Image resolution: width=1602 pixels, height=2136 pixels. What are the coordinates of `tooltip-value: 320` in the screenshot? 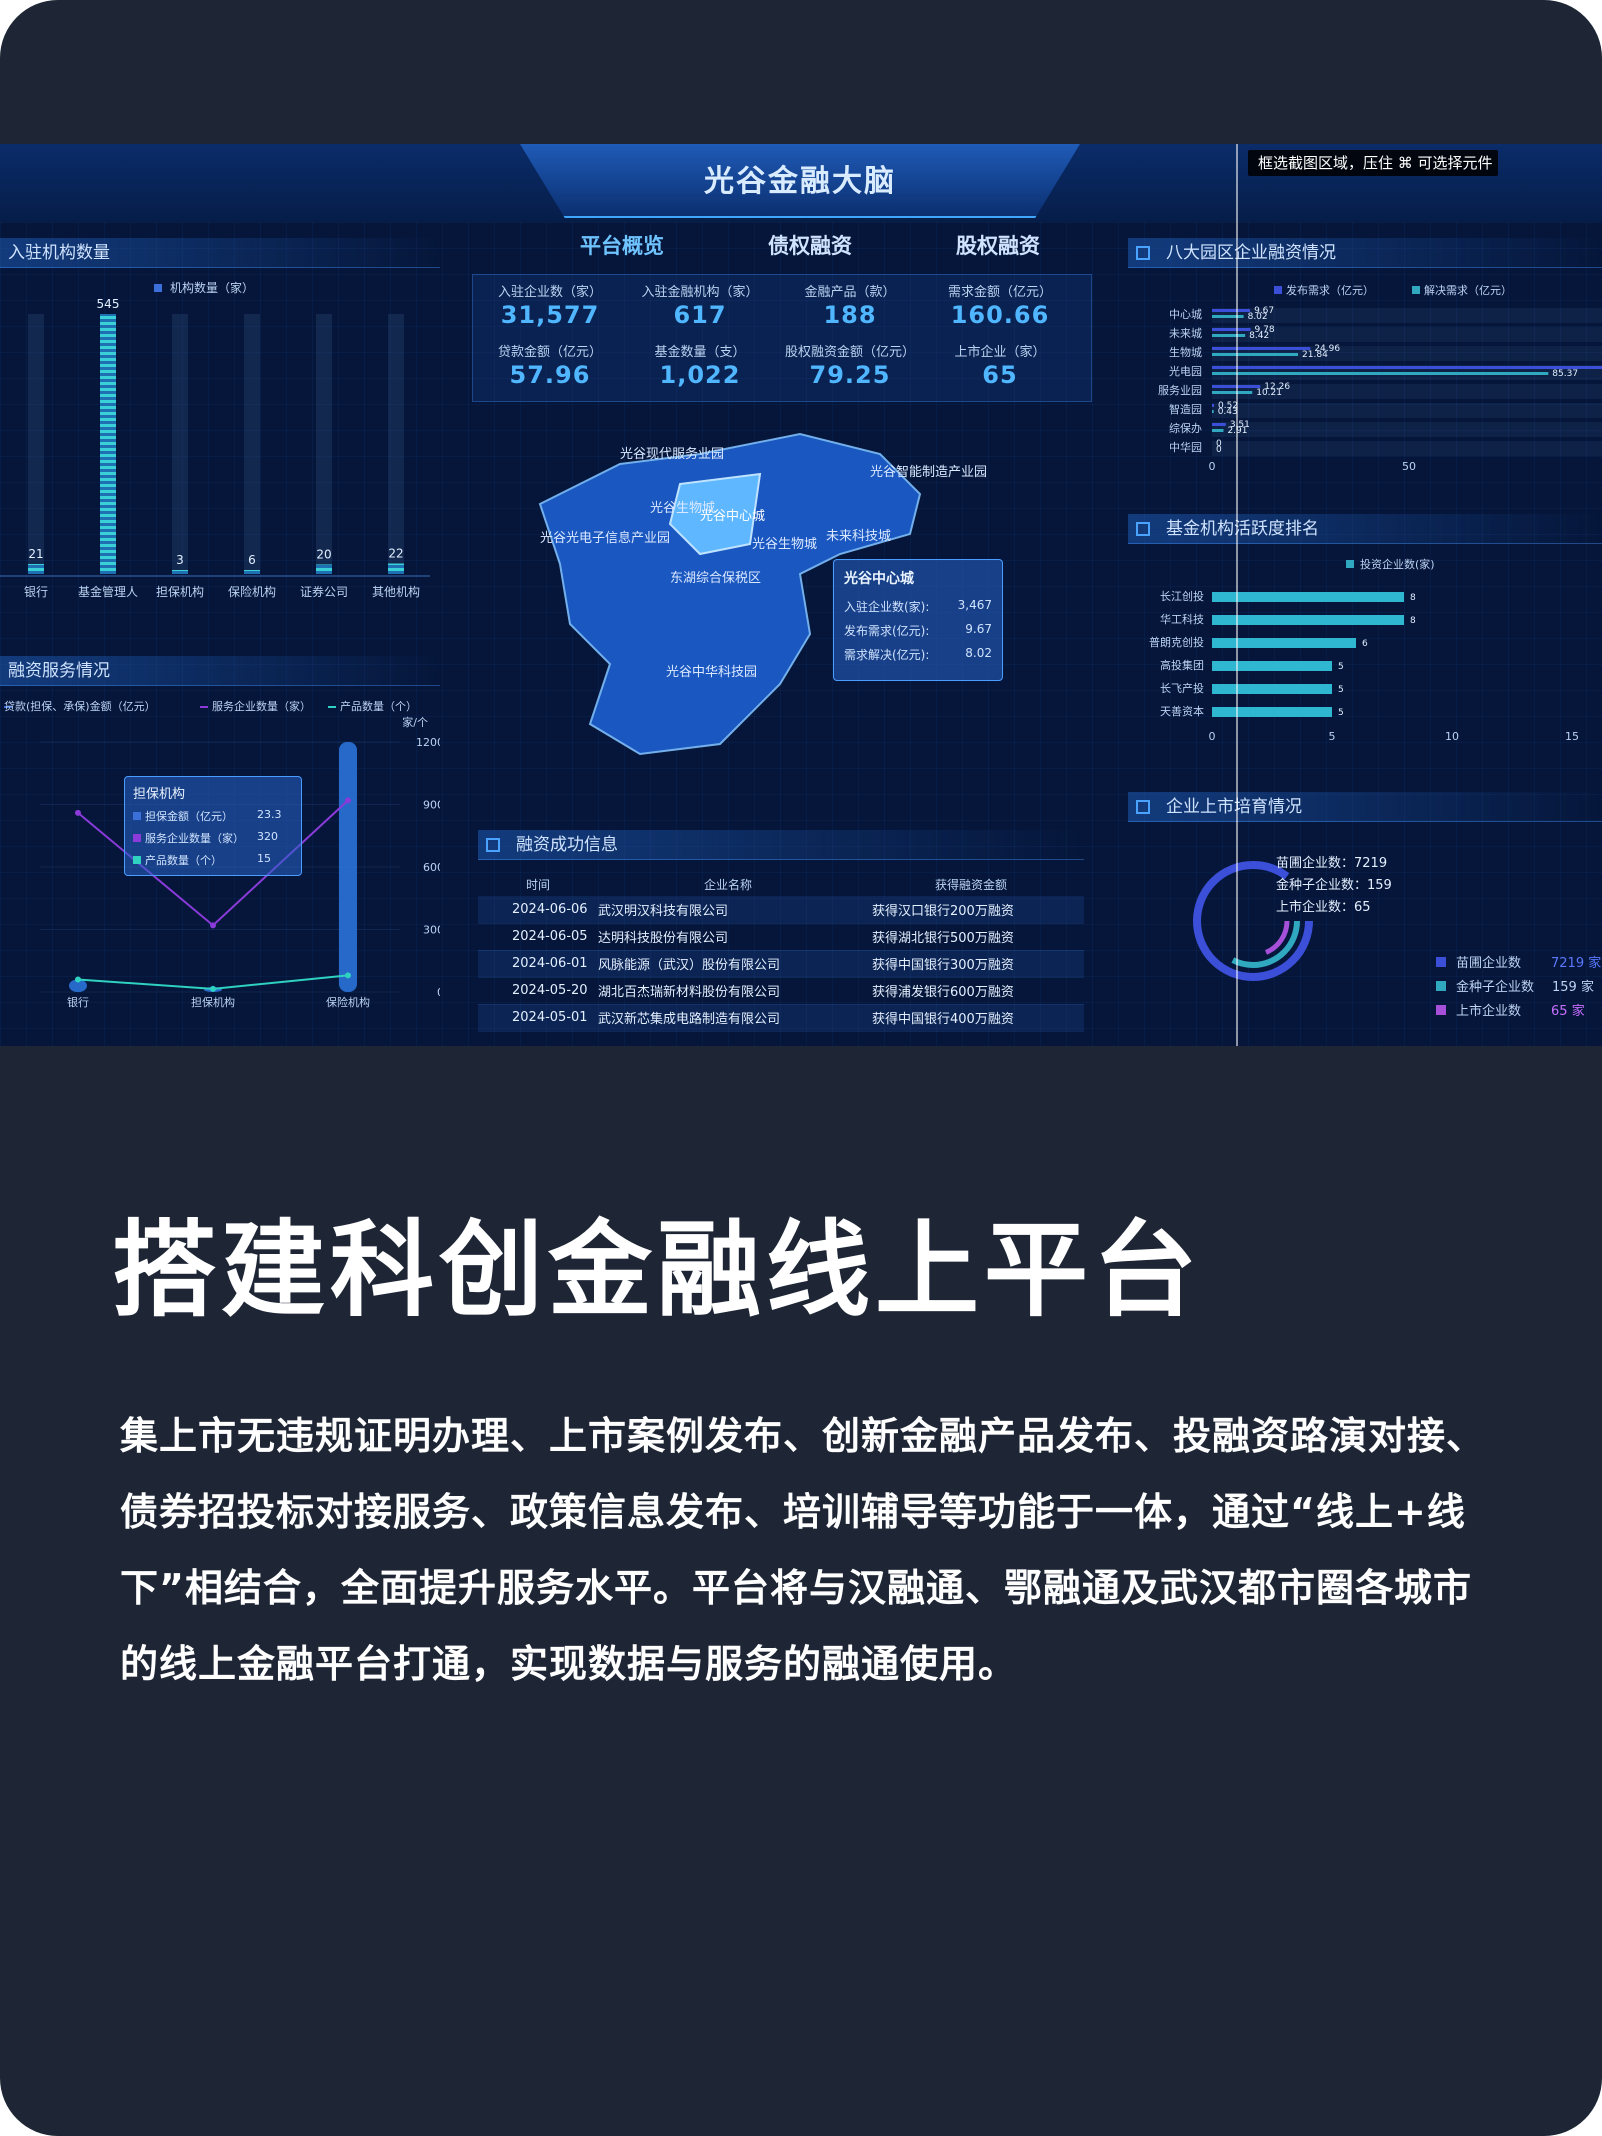 It's located at (267, 836).